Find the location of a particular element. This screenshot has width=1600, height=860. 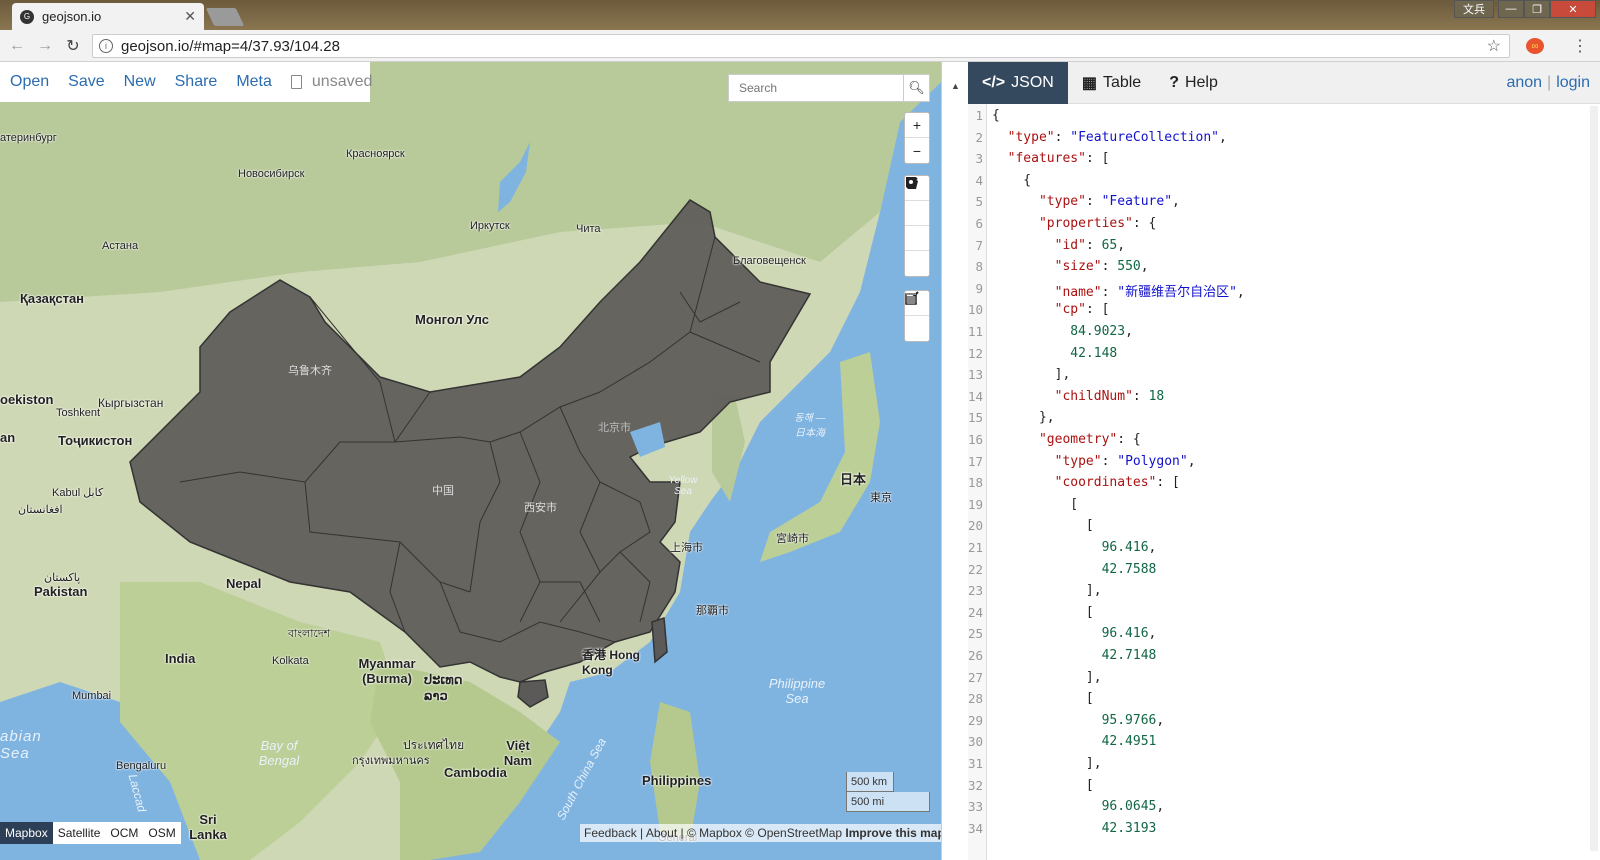

line-number: 33 is located at coordinates (976, 807).